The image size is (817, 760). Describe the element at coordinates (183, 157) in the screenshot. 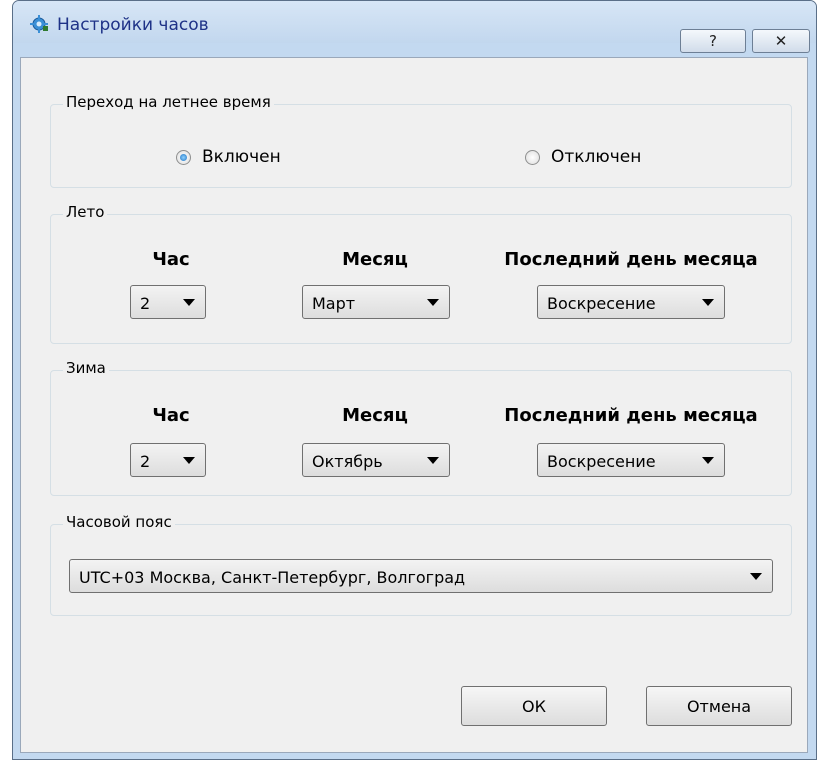

I see `radio-selected-icon` at that location.